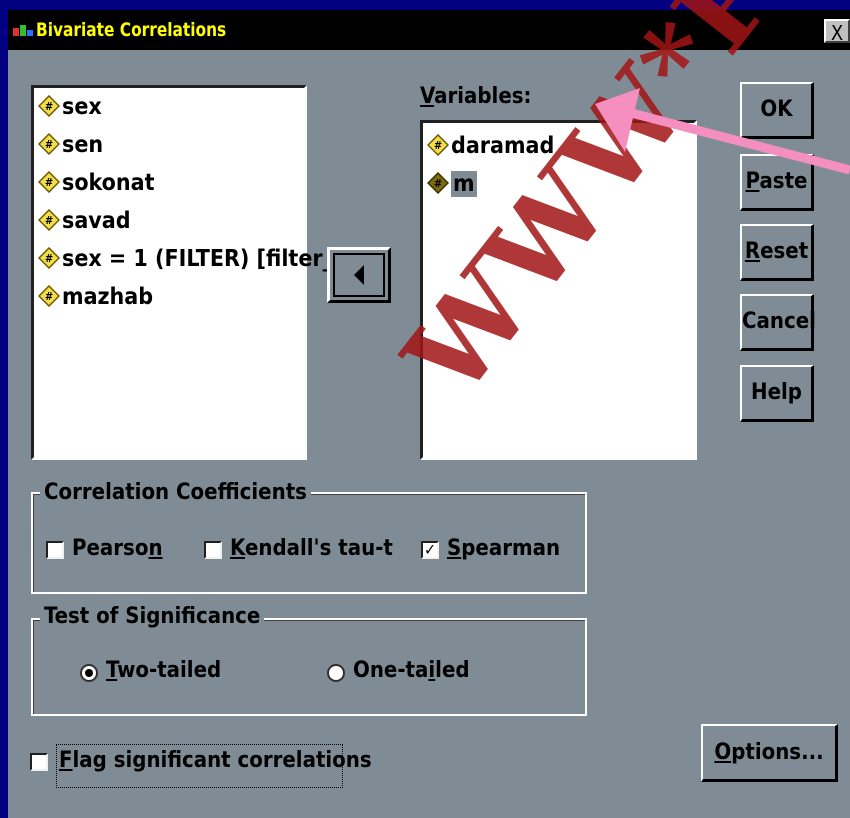  Describe the element at coordinates (215, 760) in the screenshot. I see `flag-significant-label: Flag significant correlations` at that location.